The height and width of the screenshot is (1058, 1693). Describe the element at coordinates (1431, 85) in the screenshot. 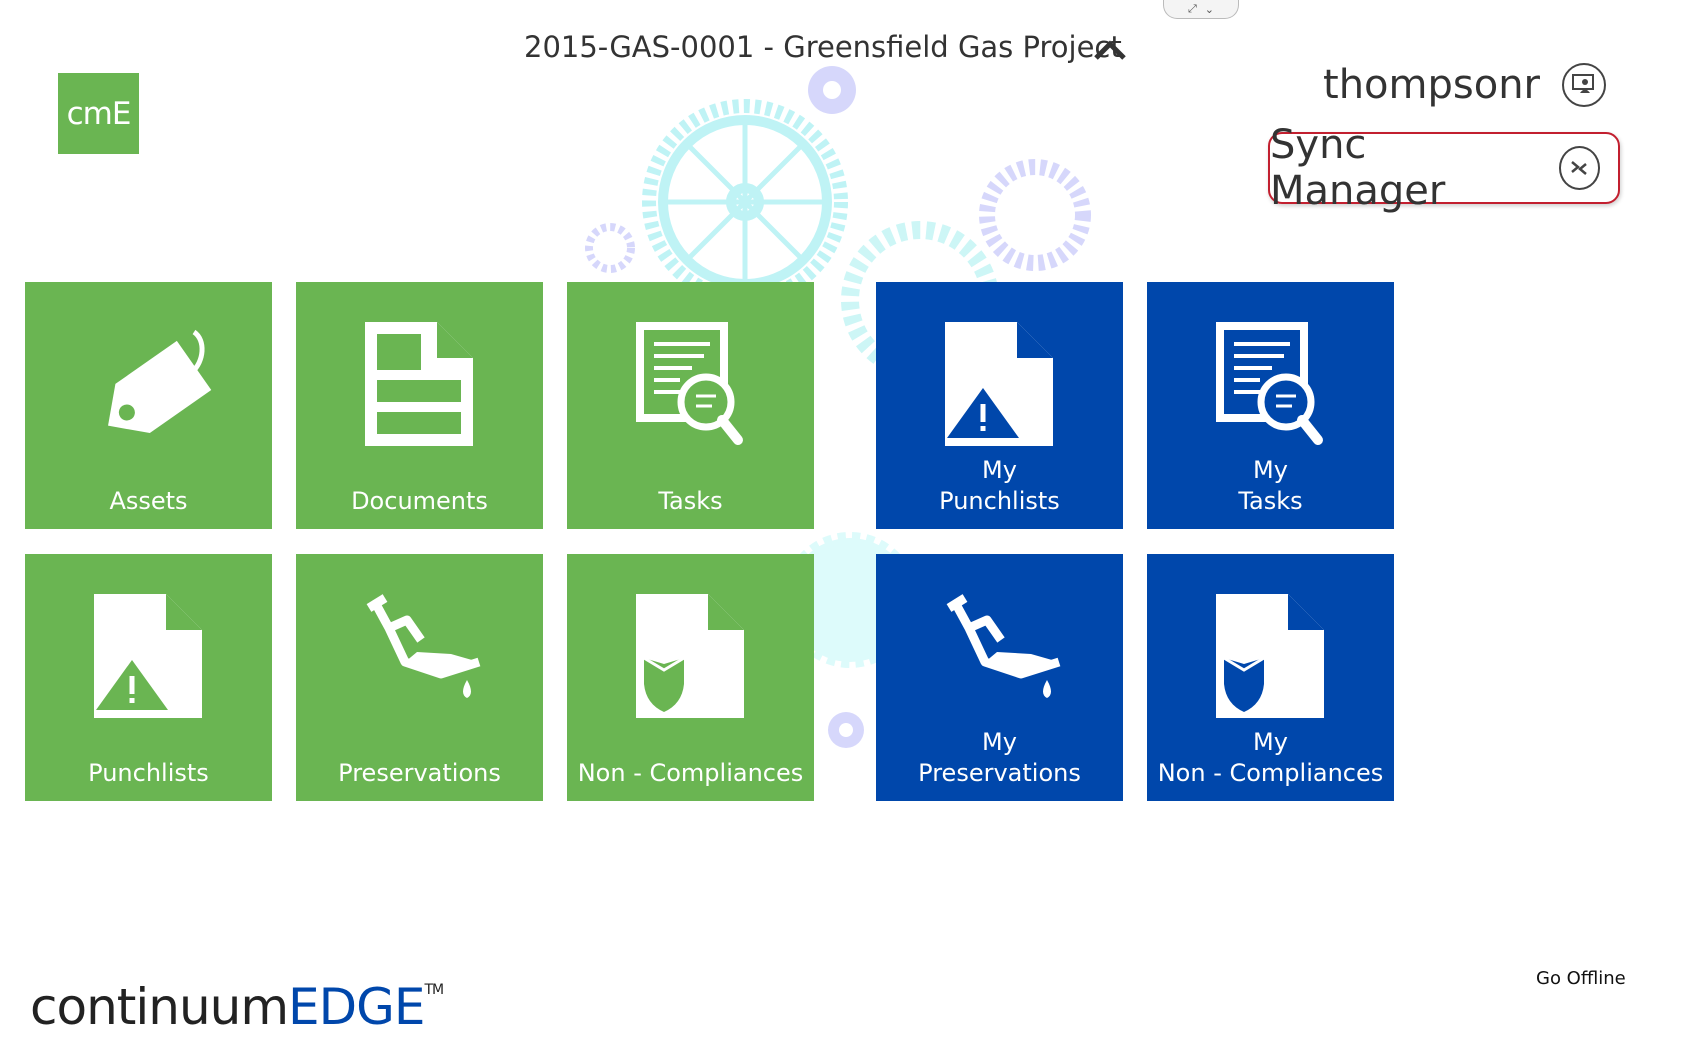

I see `username: thompsonr` at that location.